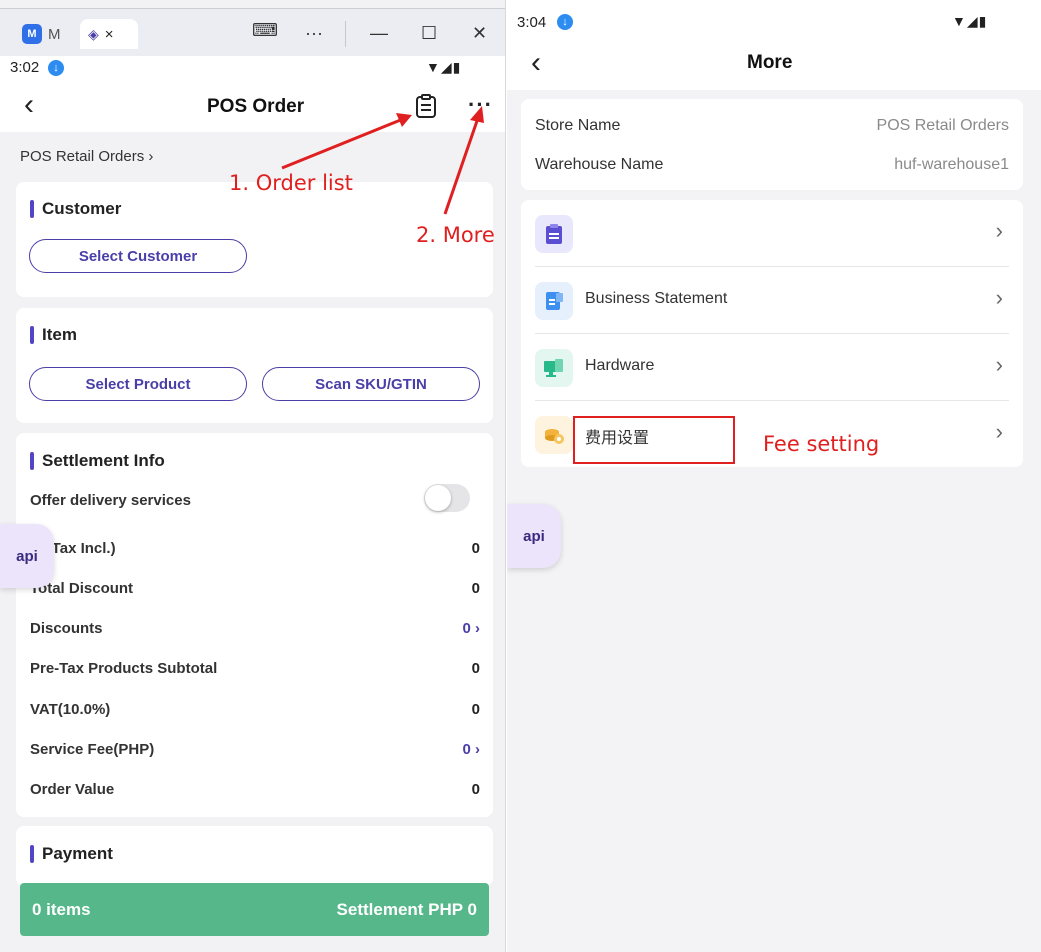  Describe the element at coordinates (66, 628) in the screenshot. I see `row-label: Discounts` at that location.